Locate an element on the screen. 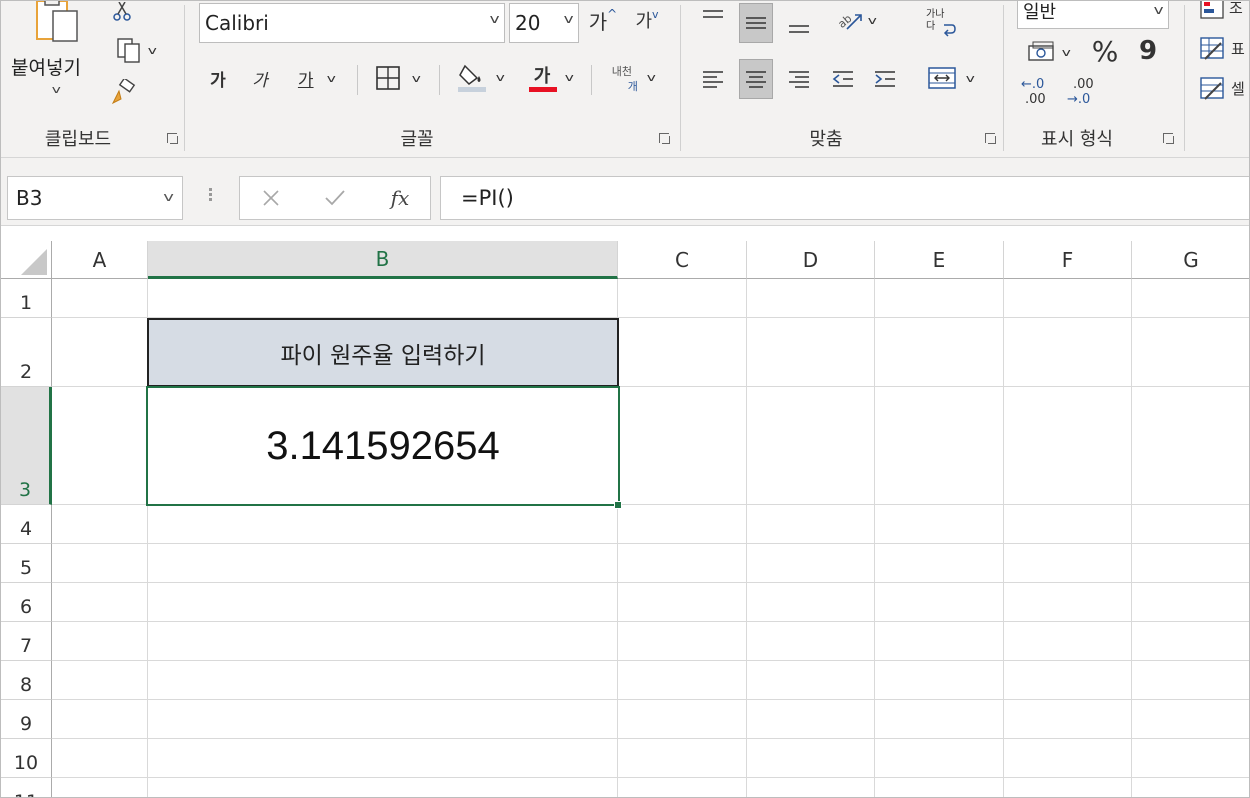  bold-button: 가 is located at coordinates (218, 78).